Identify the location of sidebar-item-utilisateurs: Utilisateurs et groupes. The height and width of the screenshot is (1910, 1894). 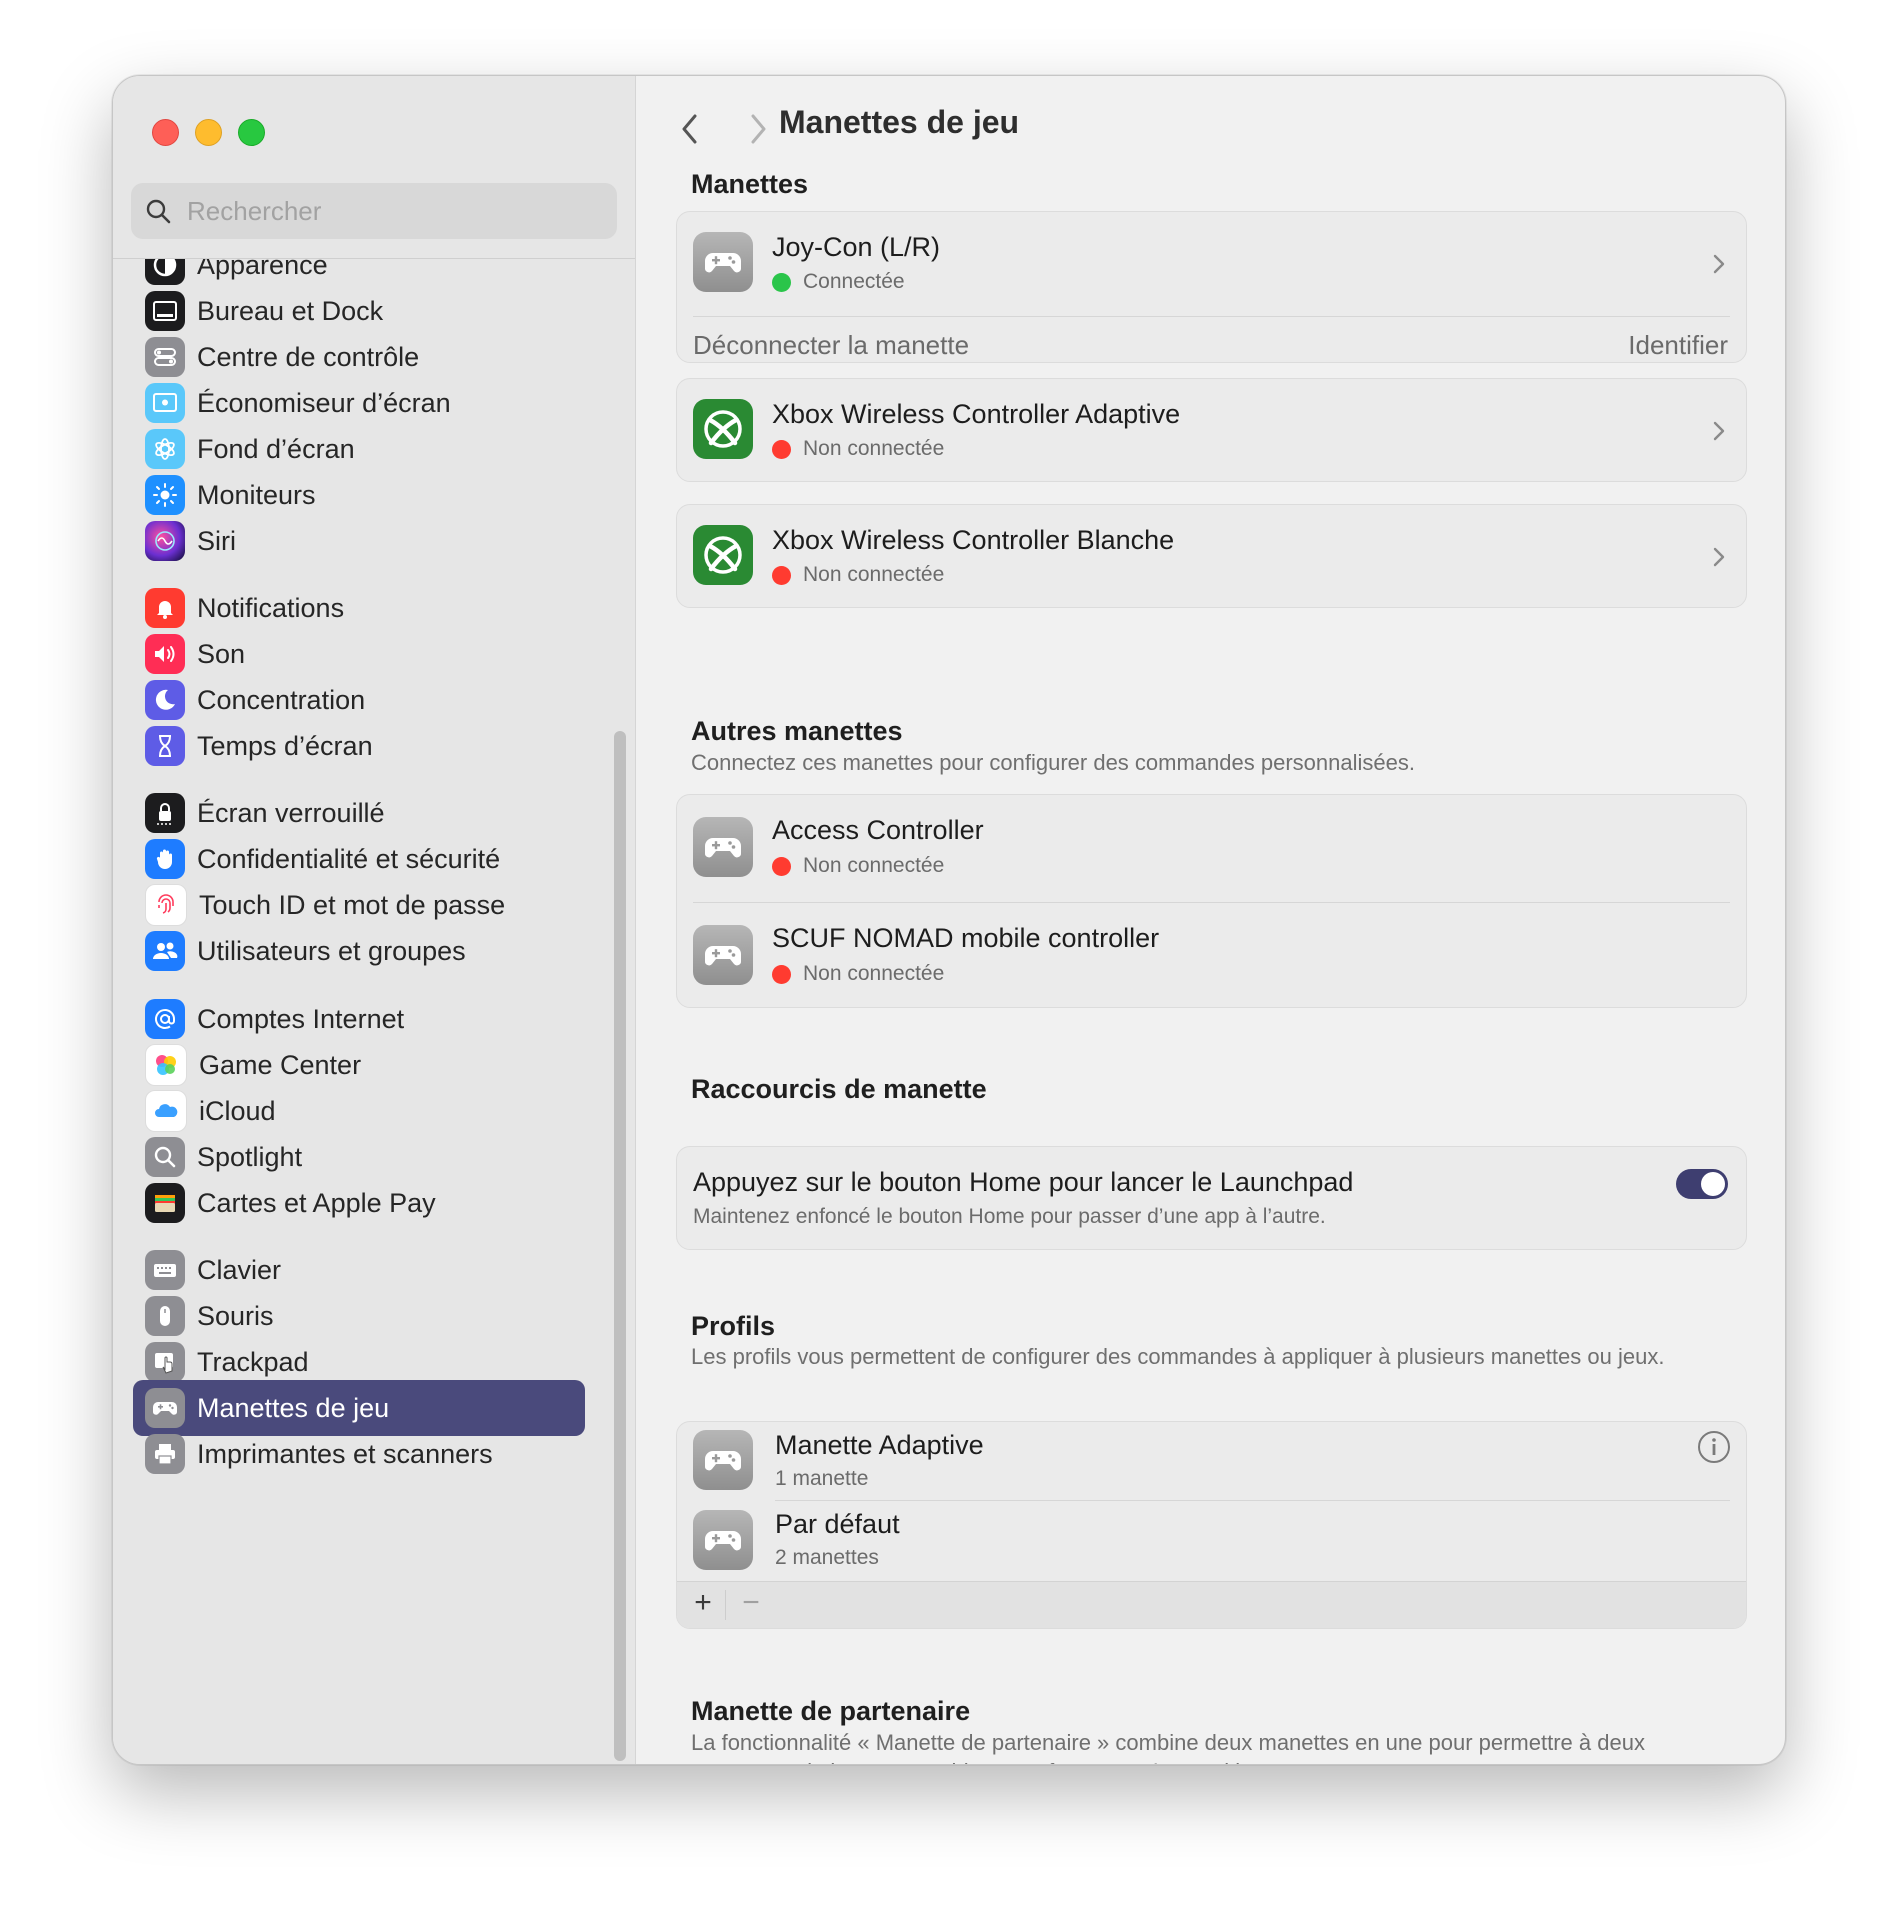
(359, 951).